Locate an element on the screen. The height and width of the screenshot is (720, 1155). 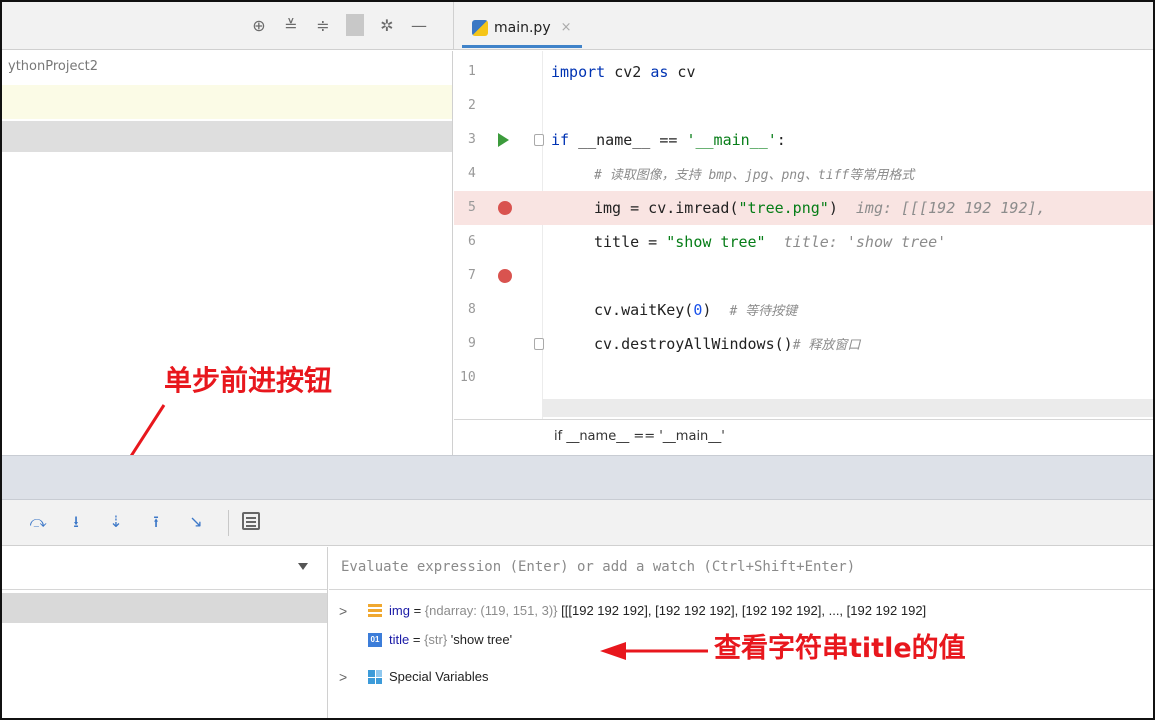
inline-debug-value: title: 'show tree' is located at coordinates (865, 242).